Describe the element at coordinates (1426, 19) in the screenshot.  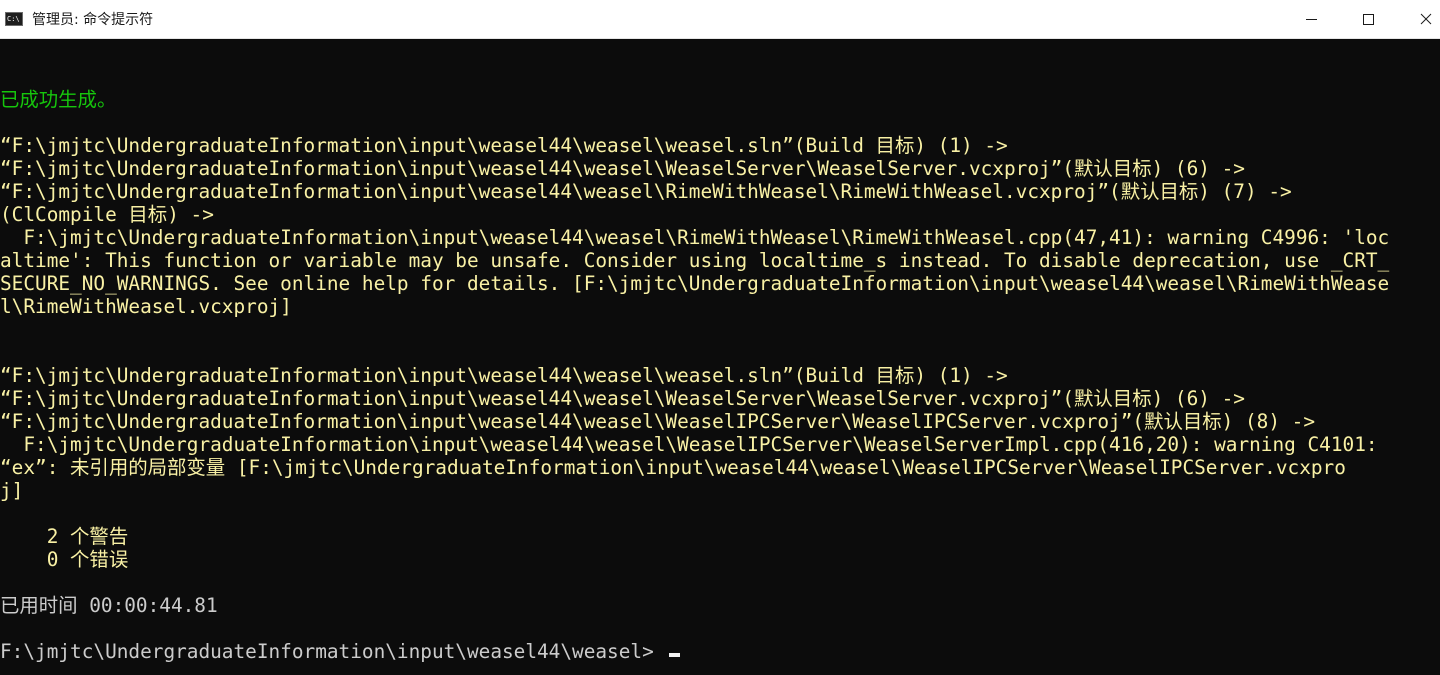
I see `close-icon` at that location.